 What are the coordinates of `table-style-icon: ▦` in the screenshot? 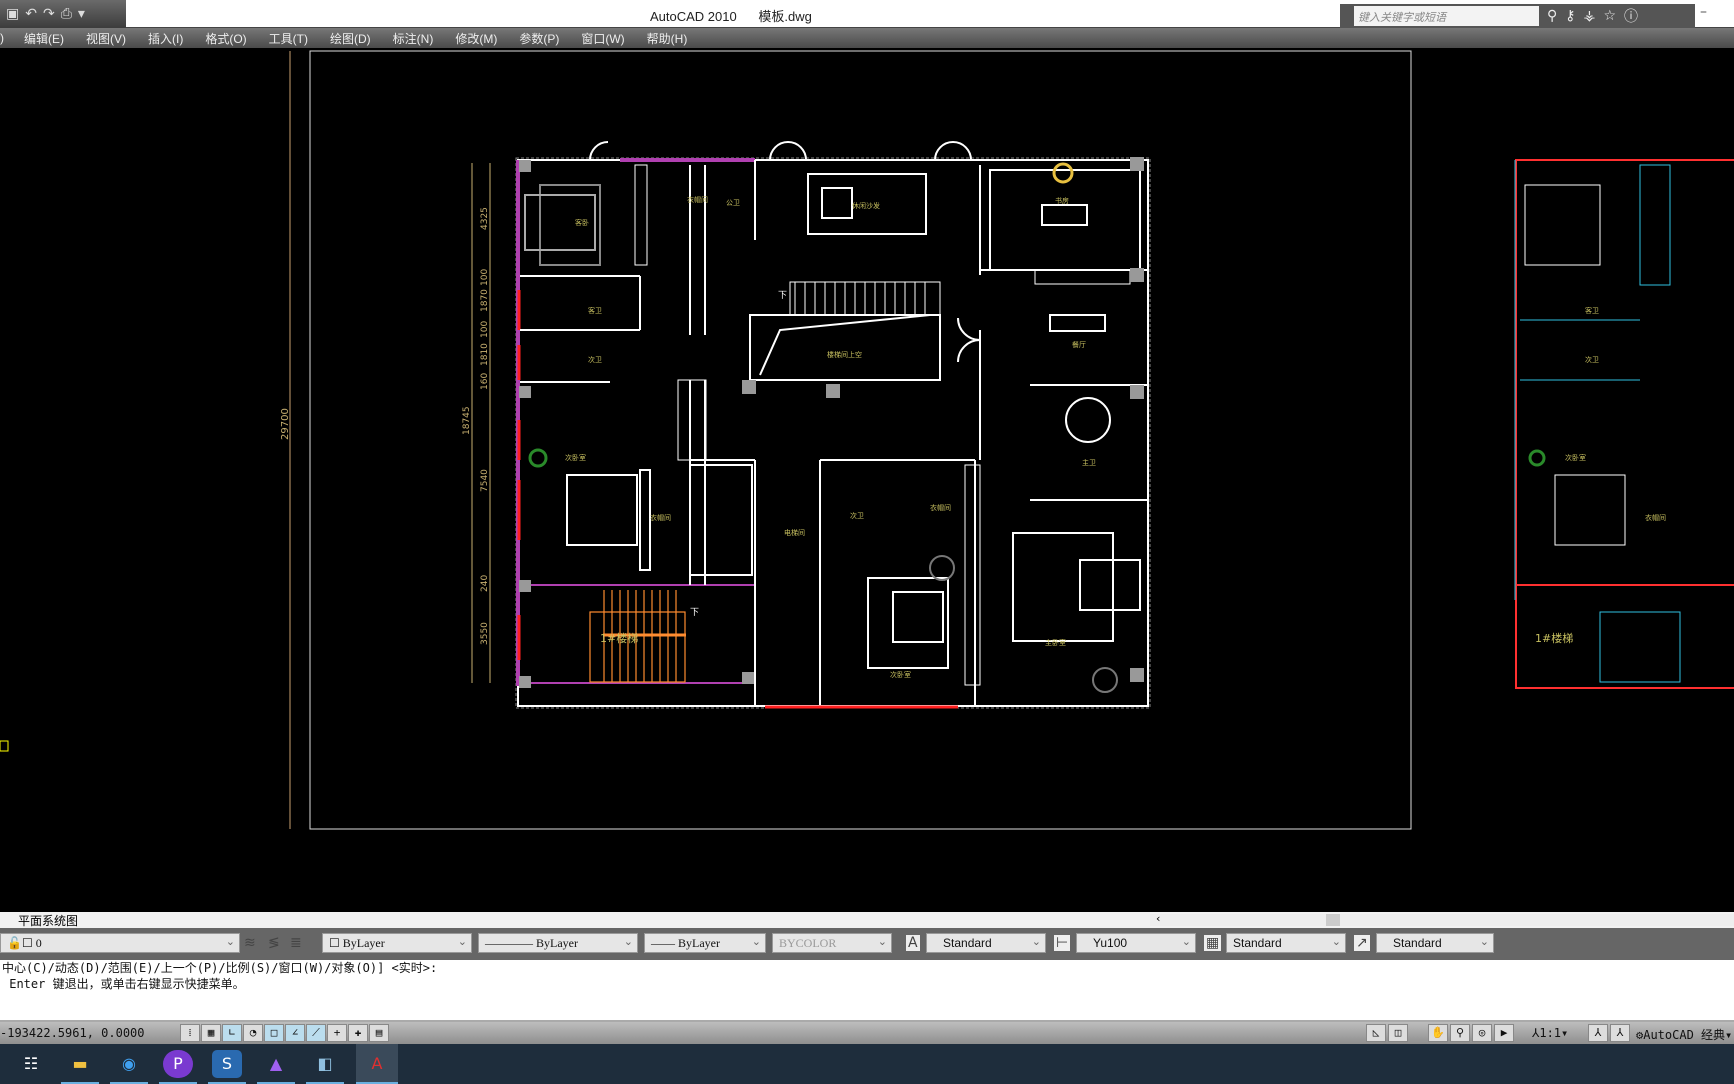 It's located at (1213, 943).